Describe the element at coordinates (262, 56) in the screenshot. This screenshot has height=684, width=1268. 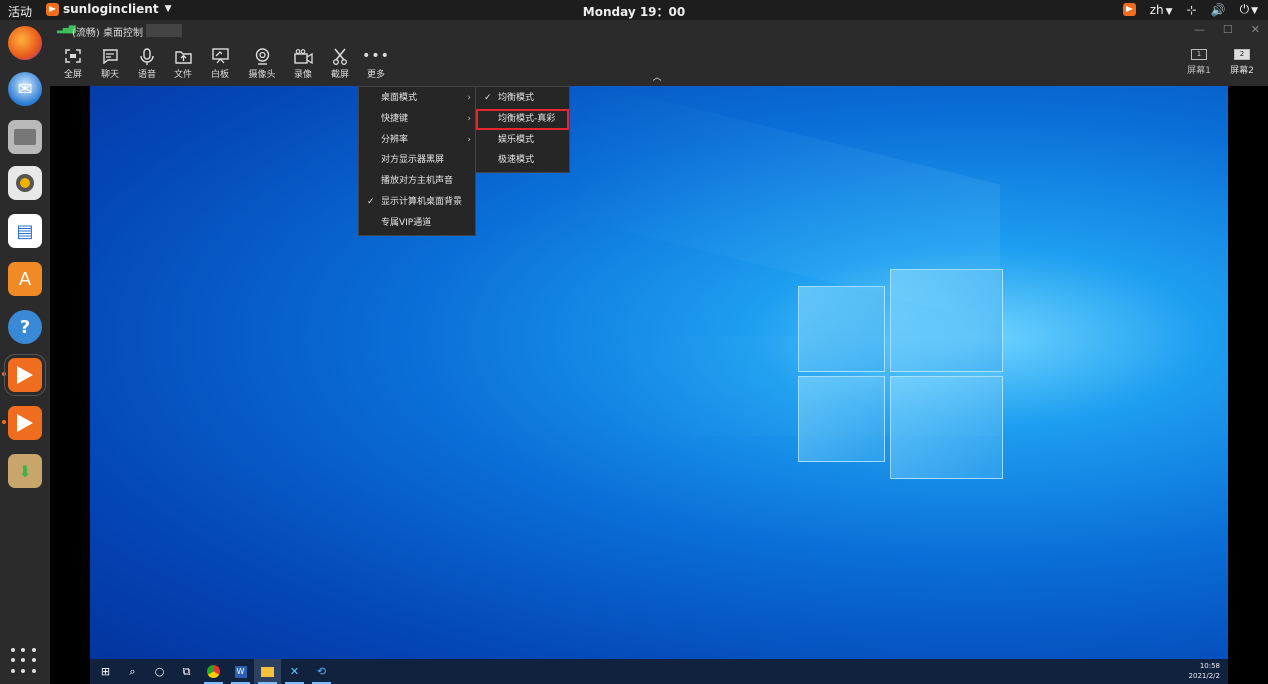
I see `camera-icon` at that location.